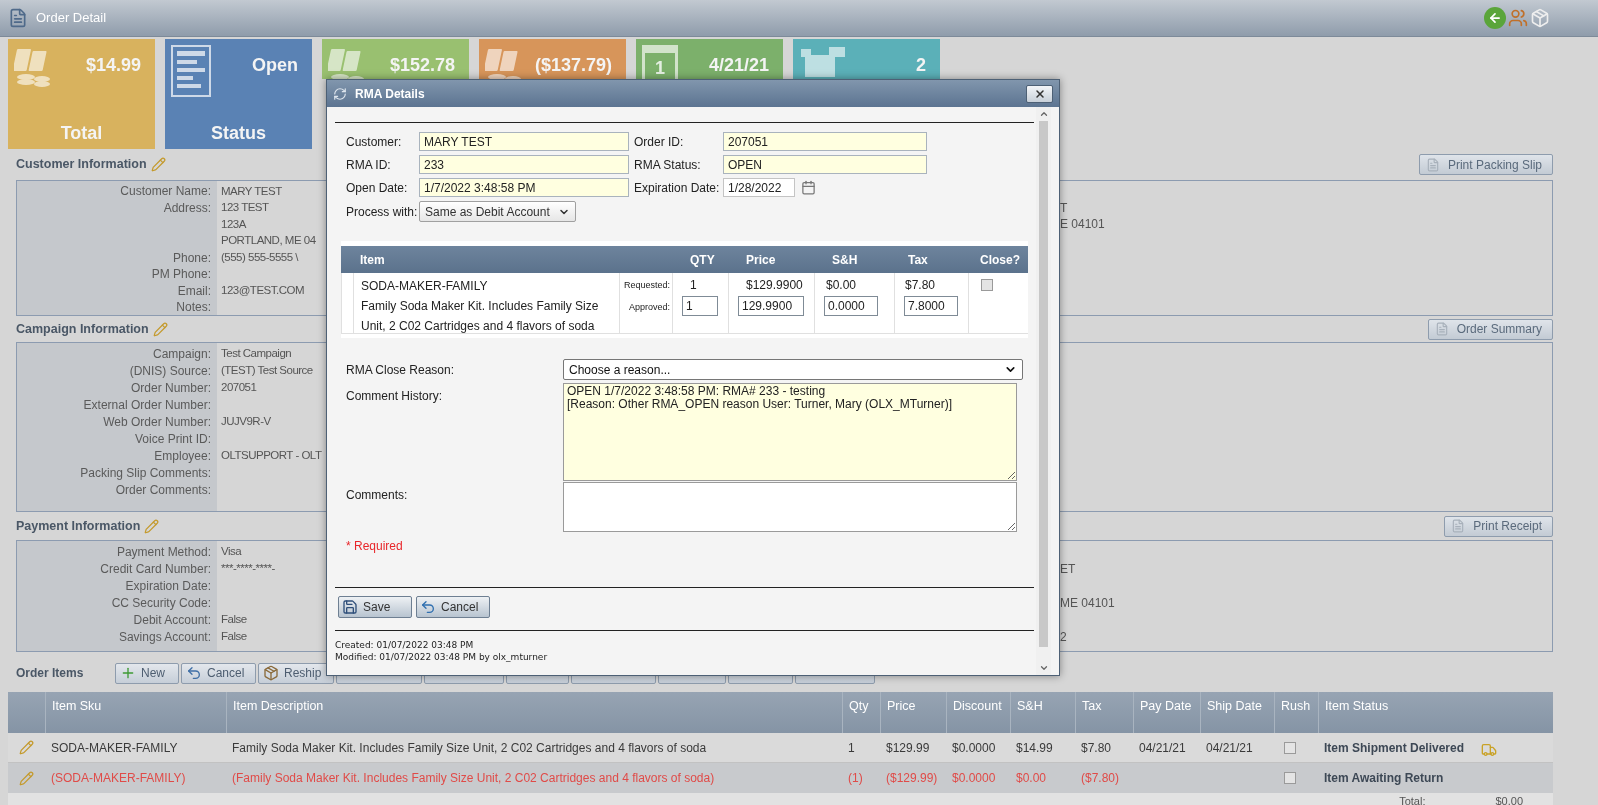  I want to click on field-label: RMA Close Reason:, so click(401, 370).